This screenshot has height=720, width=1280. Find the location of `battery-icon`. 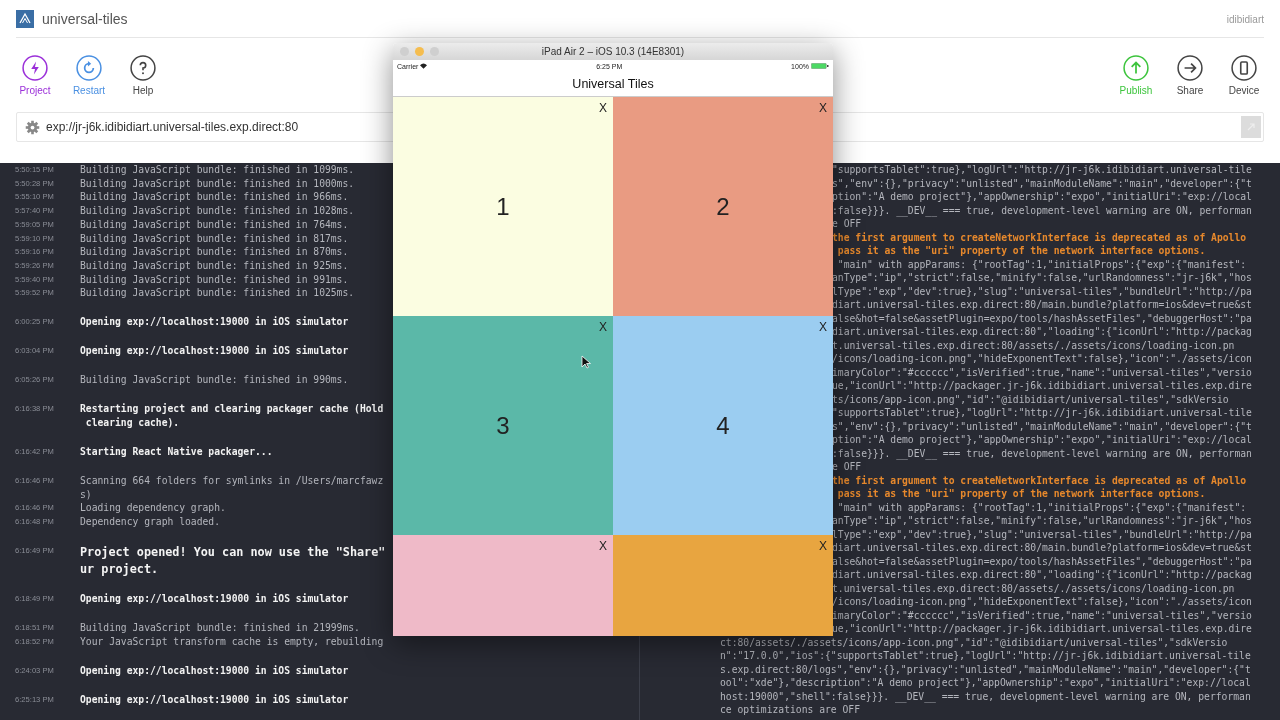

battery-icon is located at coordinates (820, 66).